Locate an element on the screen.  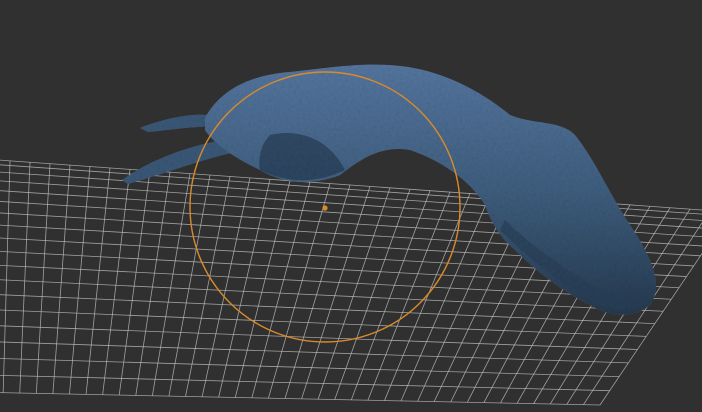
pivot-point-icon is located at coordinates (325, 208).